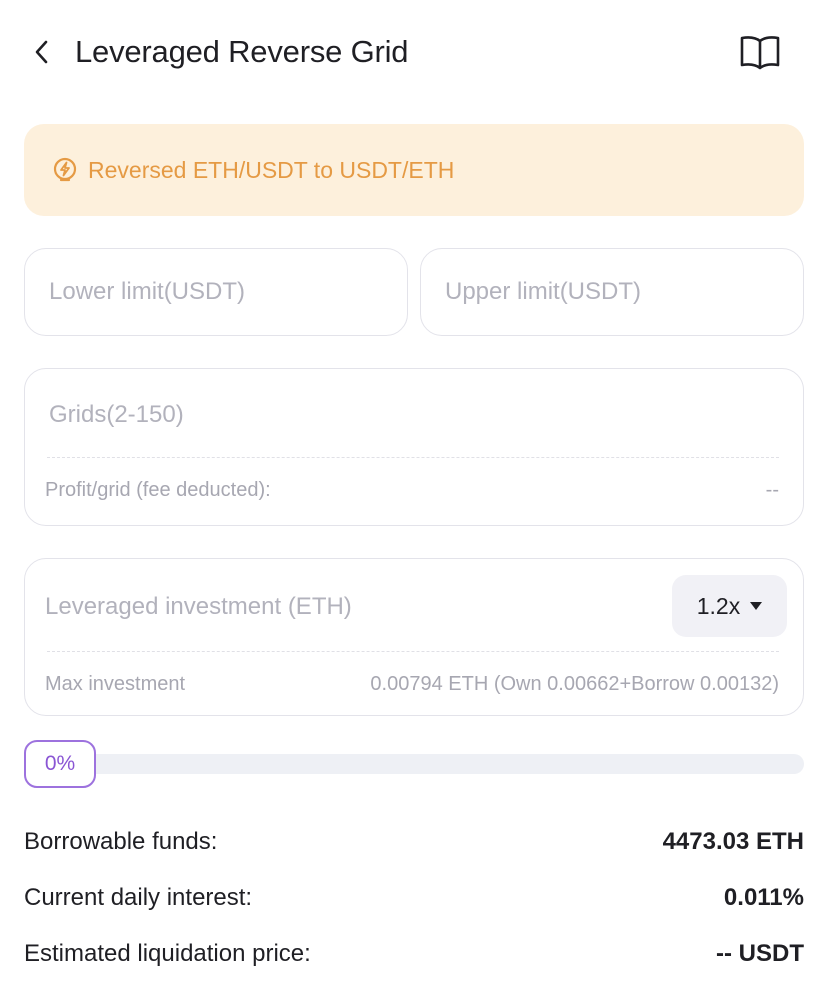 The image size is (828, 1002). I want to click on profit-per-grid-label: Profit/grid (fee deducted):, so click(158, 490).